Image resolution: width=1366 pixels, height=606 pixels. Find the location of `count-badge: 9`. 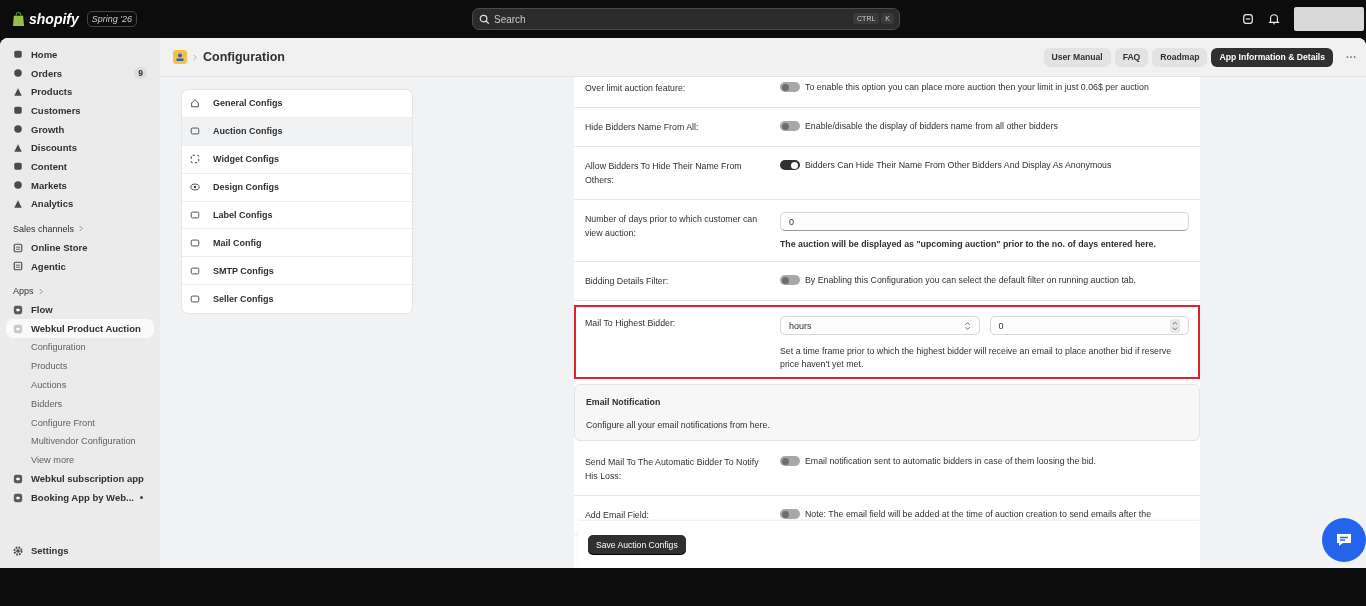

count-badge: 9 is located at coordinates (140, 73).